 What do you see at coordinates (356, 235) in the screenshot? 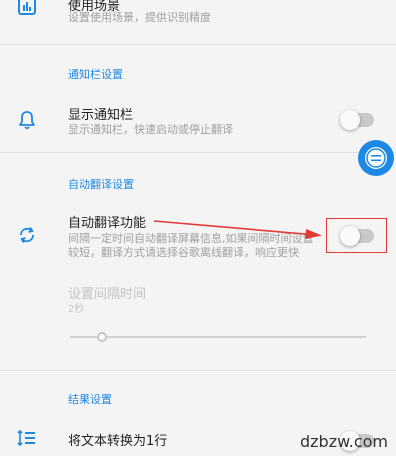
I see `annotation-highlight-box` at bounding box center [356, 235].